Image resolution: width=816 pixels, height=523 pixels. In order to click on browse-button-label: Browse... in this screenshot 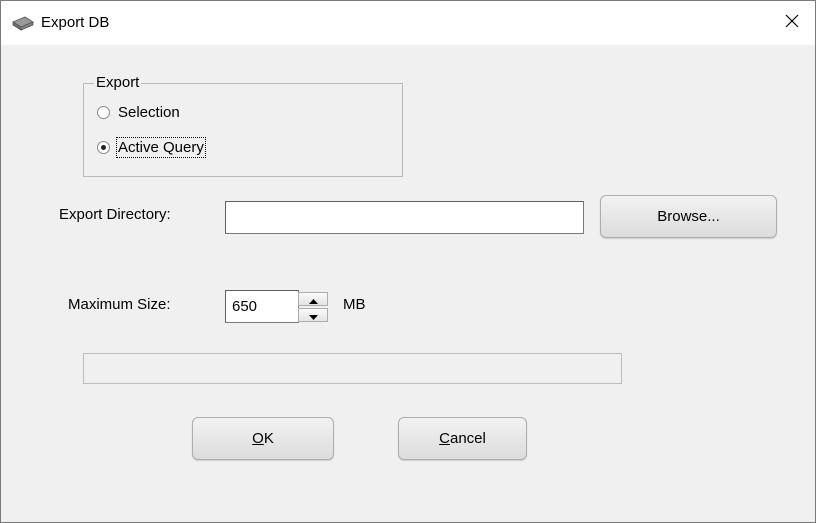, I will do `click(688, 216)`.